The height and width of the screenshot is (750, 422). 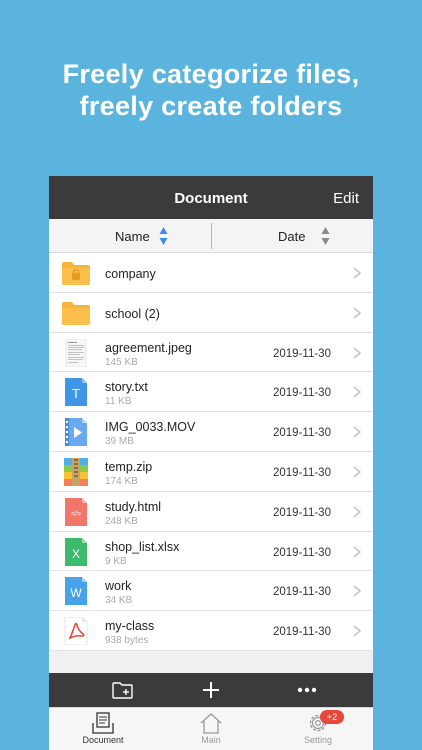 I want to click on sort-divider, so click(x=211, y=236).